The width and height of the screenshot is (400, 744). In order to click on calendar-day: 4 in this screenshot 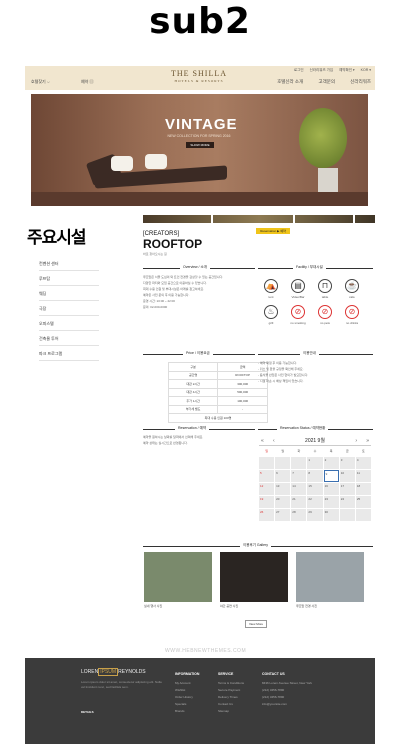, I will do `click(363, 463)`.